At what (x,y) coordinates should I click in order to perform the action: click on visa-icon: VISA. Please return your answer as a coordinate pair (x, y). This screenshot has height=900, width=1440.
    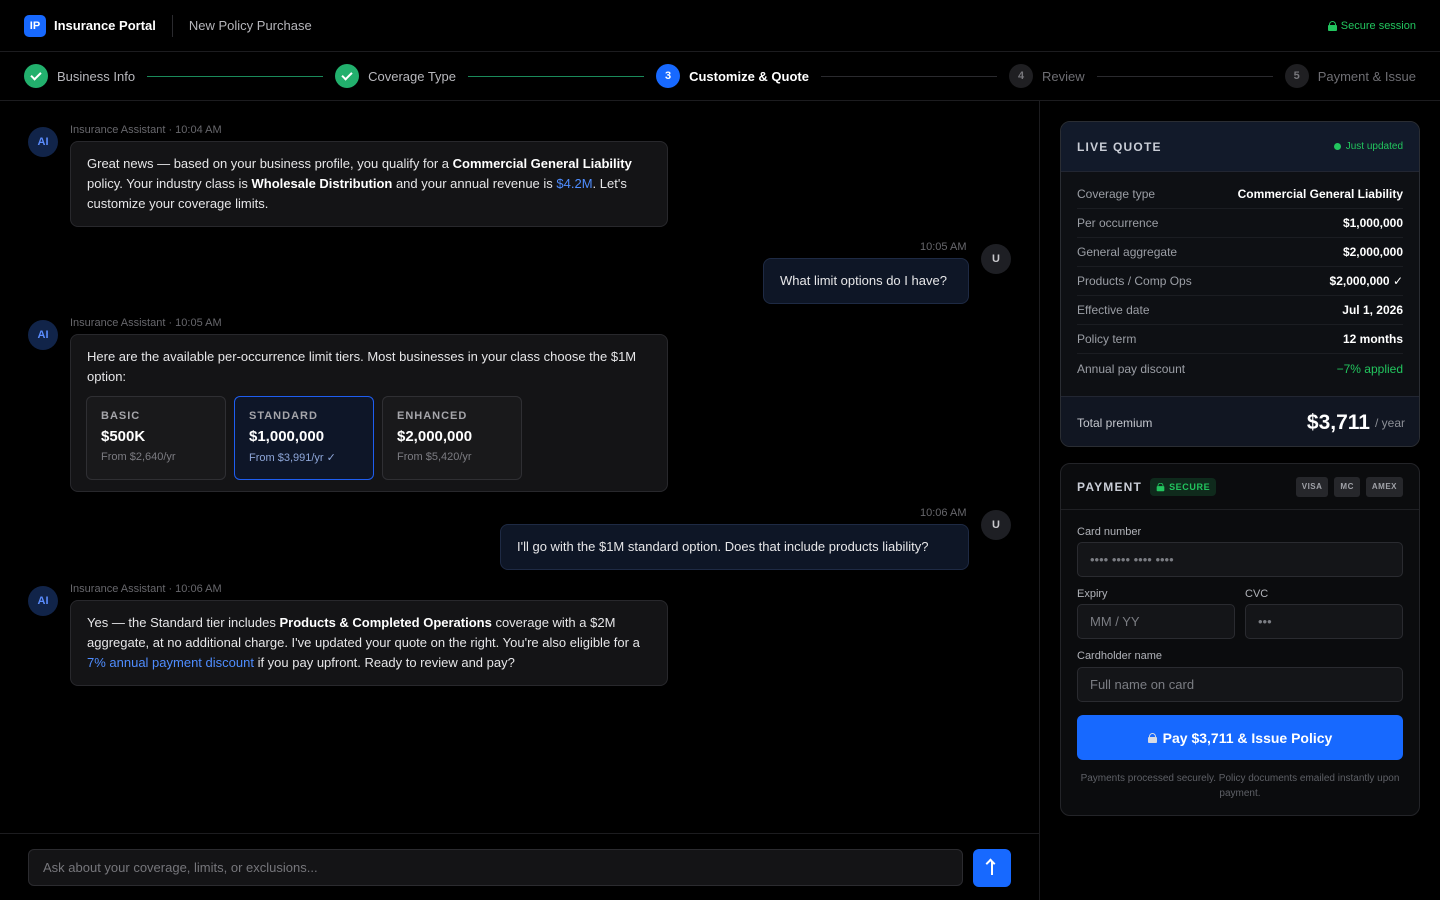
    Looking at the image, I should click on (1312, 486).